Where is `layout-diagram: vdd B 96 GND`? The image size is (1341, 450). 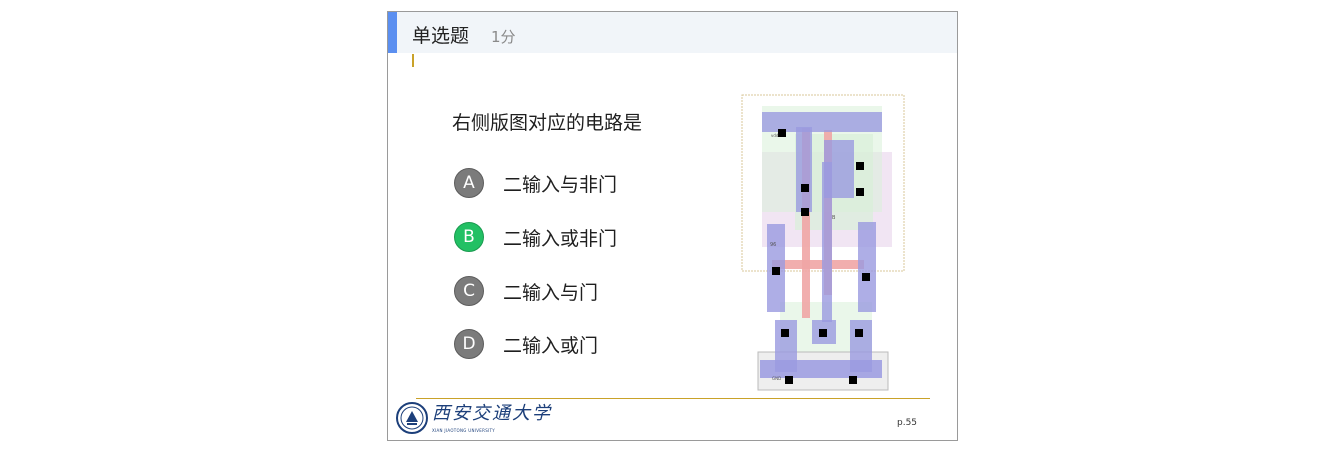
layout-diagram: vdd B 96 GND is located at coordinates (823, 242).